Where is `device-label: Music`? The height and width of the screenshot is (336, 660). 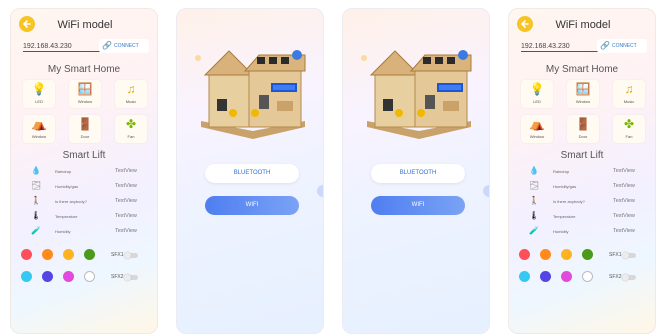
device-label: Music is located at coordinates (131, 101).